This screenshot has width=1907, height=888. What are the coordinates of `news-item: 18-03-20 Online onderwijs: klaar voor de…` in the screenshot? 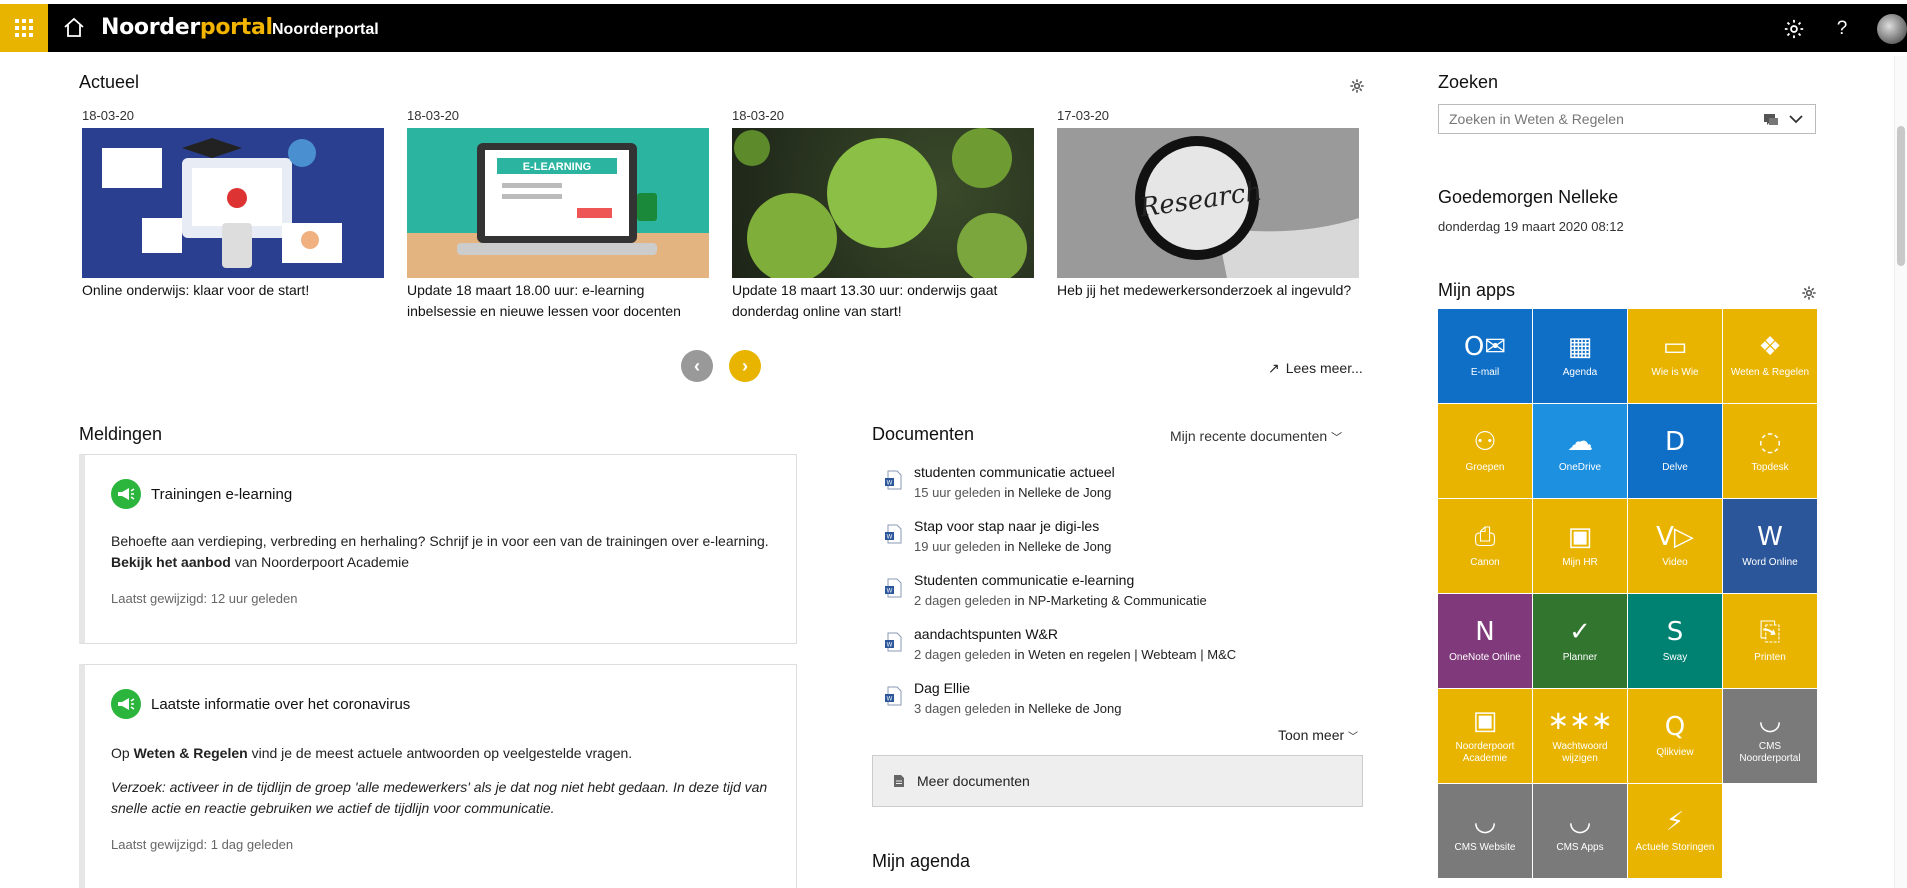 It's located at (233, 204).